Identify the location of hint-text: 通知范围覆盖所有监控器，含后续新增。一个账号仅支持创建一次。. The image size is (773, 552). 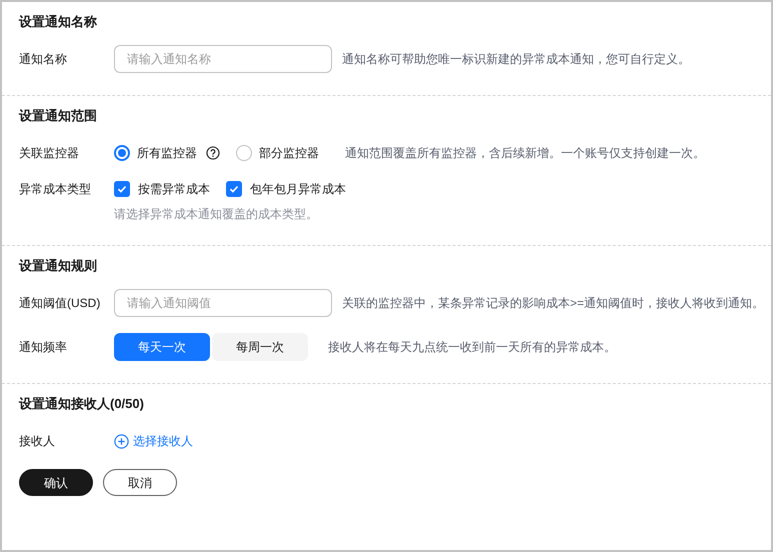
(525, 153).